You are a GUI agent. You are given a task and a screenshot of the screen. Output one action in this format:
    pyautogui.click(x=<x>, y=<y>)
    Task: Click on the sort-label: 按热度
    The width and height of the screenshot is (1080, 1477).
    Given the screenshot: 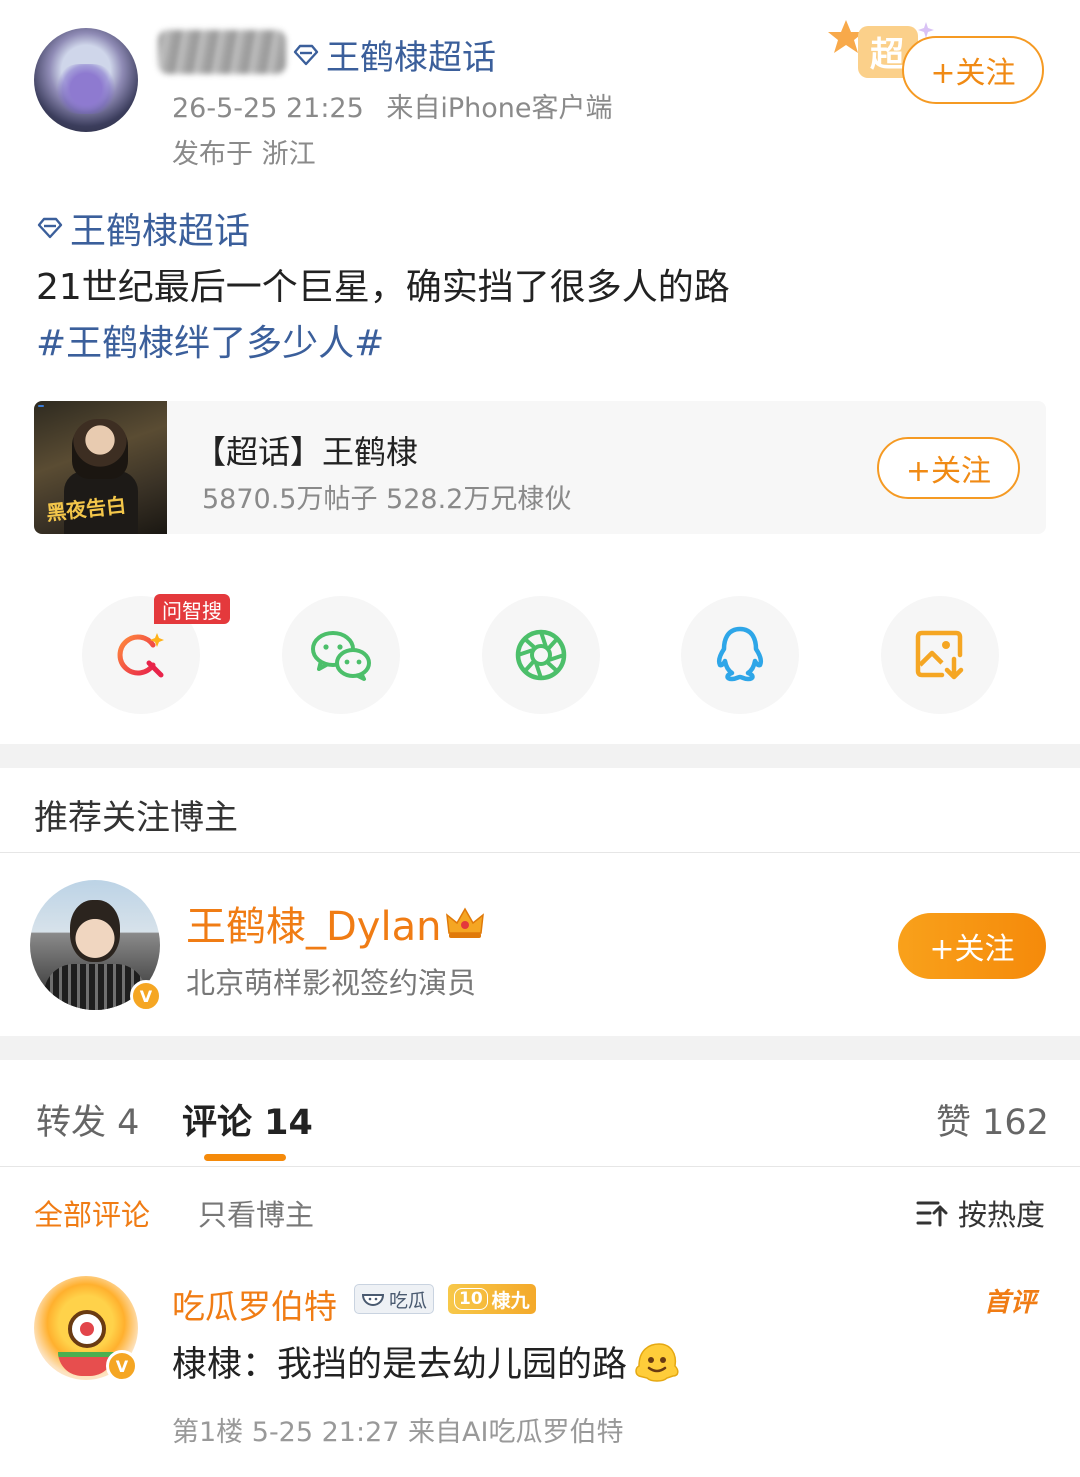 What is the action you would take?
    pyautogui.click(x=1002, y=1215)
    